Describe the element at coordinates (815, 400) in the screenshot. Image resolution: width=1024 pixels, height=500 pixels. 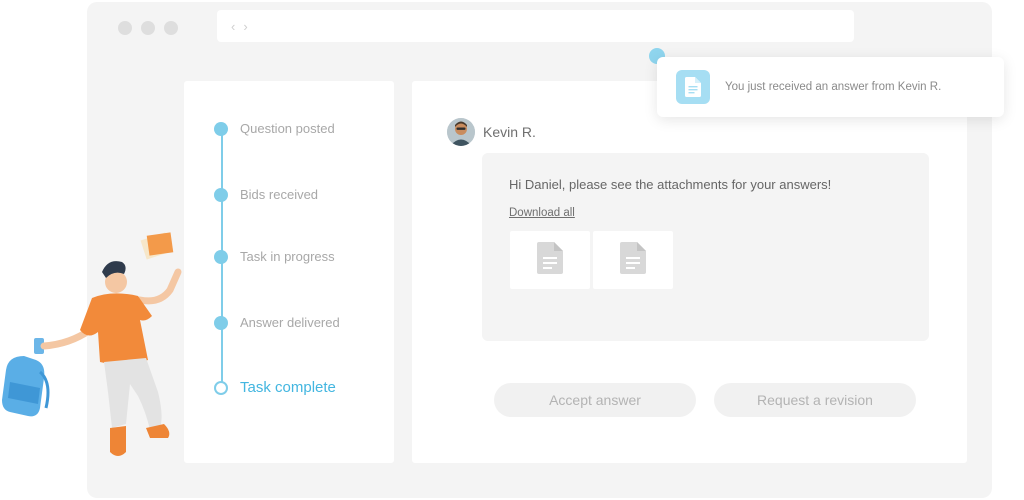
I see `request-revision-button: Request a revision` at that location.